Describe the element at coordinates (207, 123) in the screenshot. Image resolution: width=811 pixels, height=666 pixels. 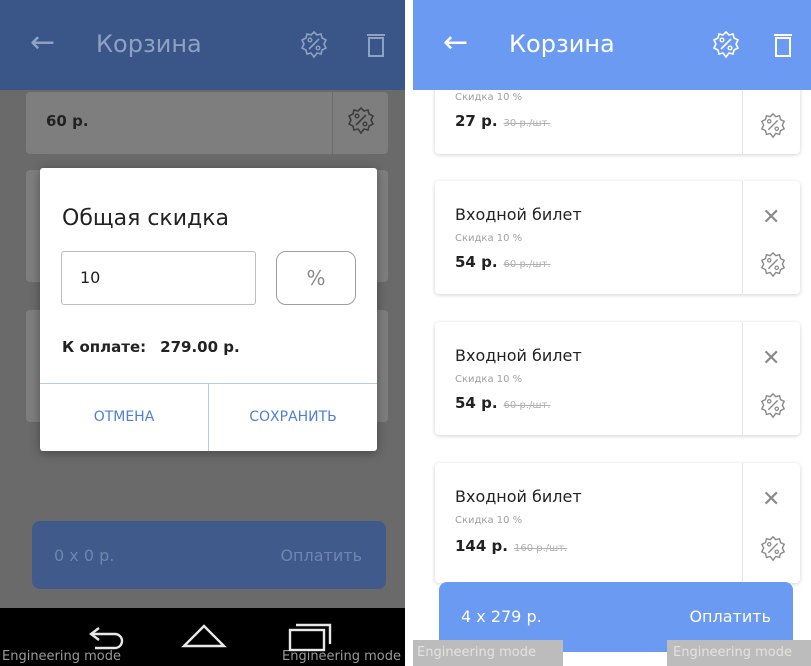
I see `cart-item-card: 60 р.` at that location.